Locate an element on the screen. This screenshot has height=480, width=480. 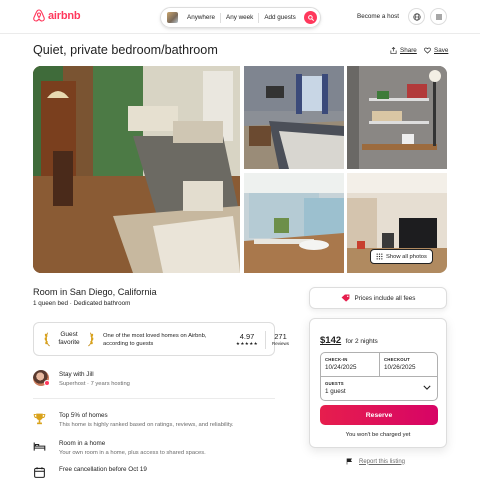
save-button: Save is located at coordinates (436, 50).